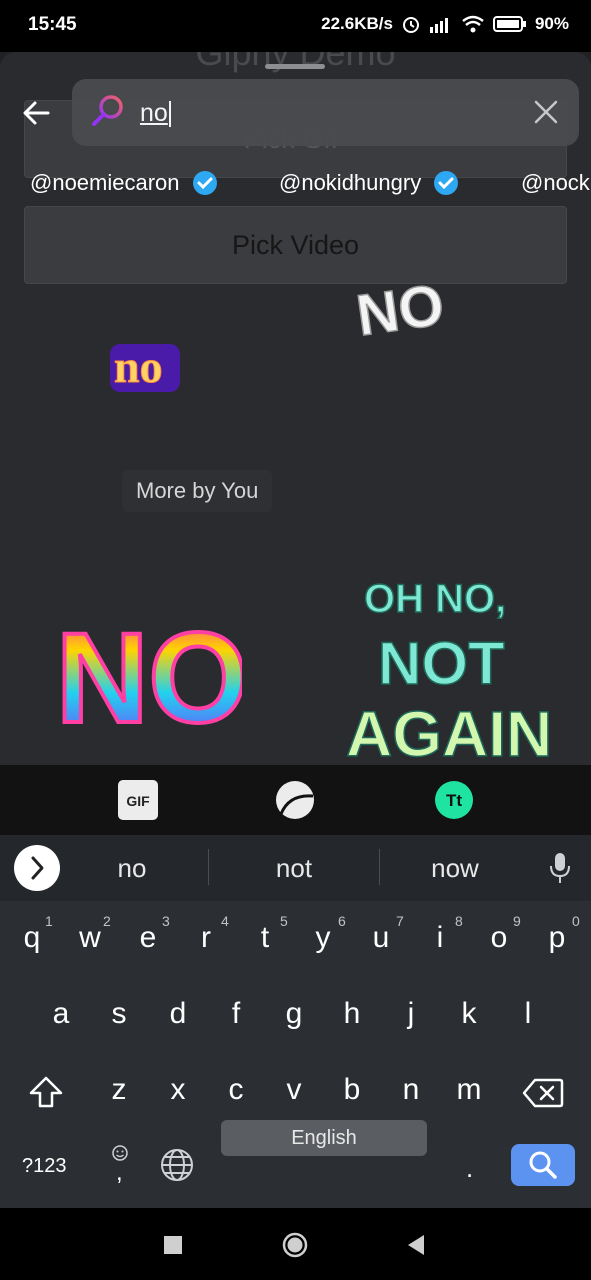 Image resolution: width=591 pixels, height=1280 pixels. I want to click on shift-icon, so click(46, 1092).